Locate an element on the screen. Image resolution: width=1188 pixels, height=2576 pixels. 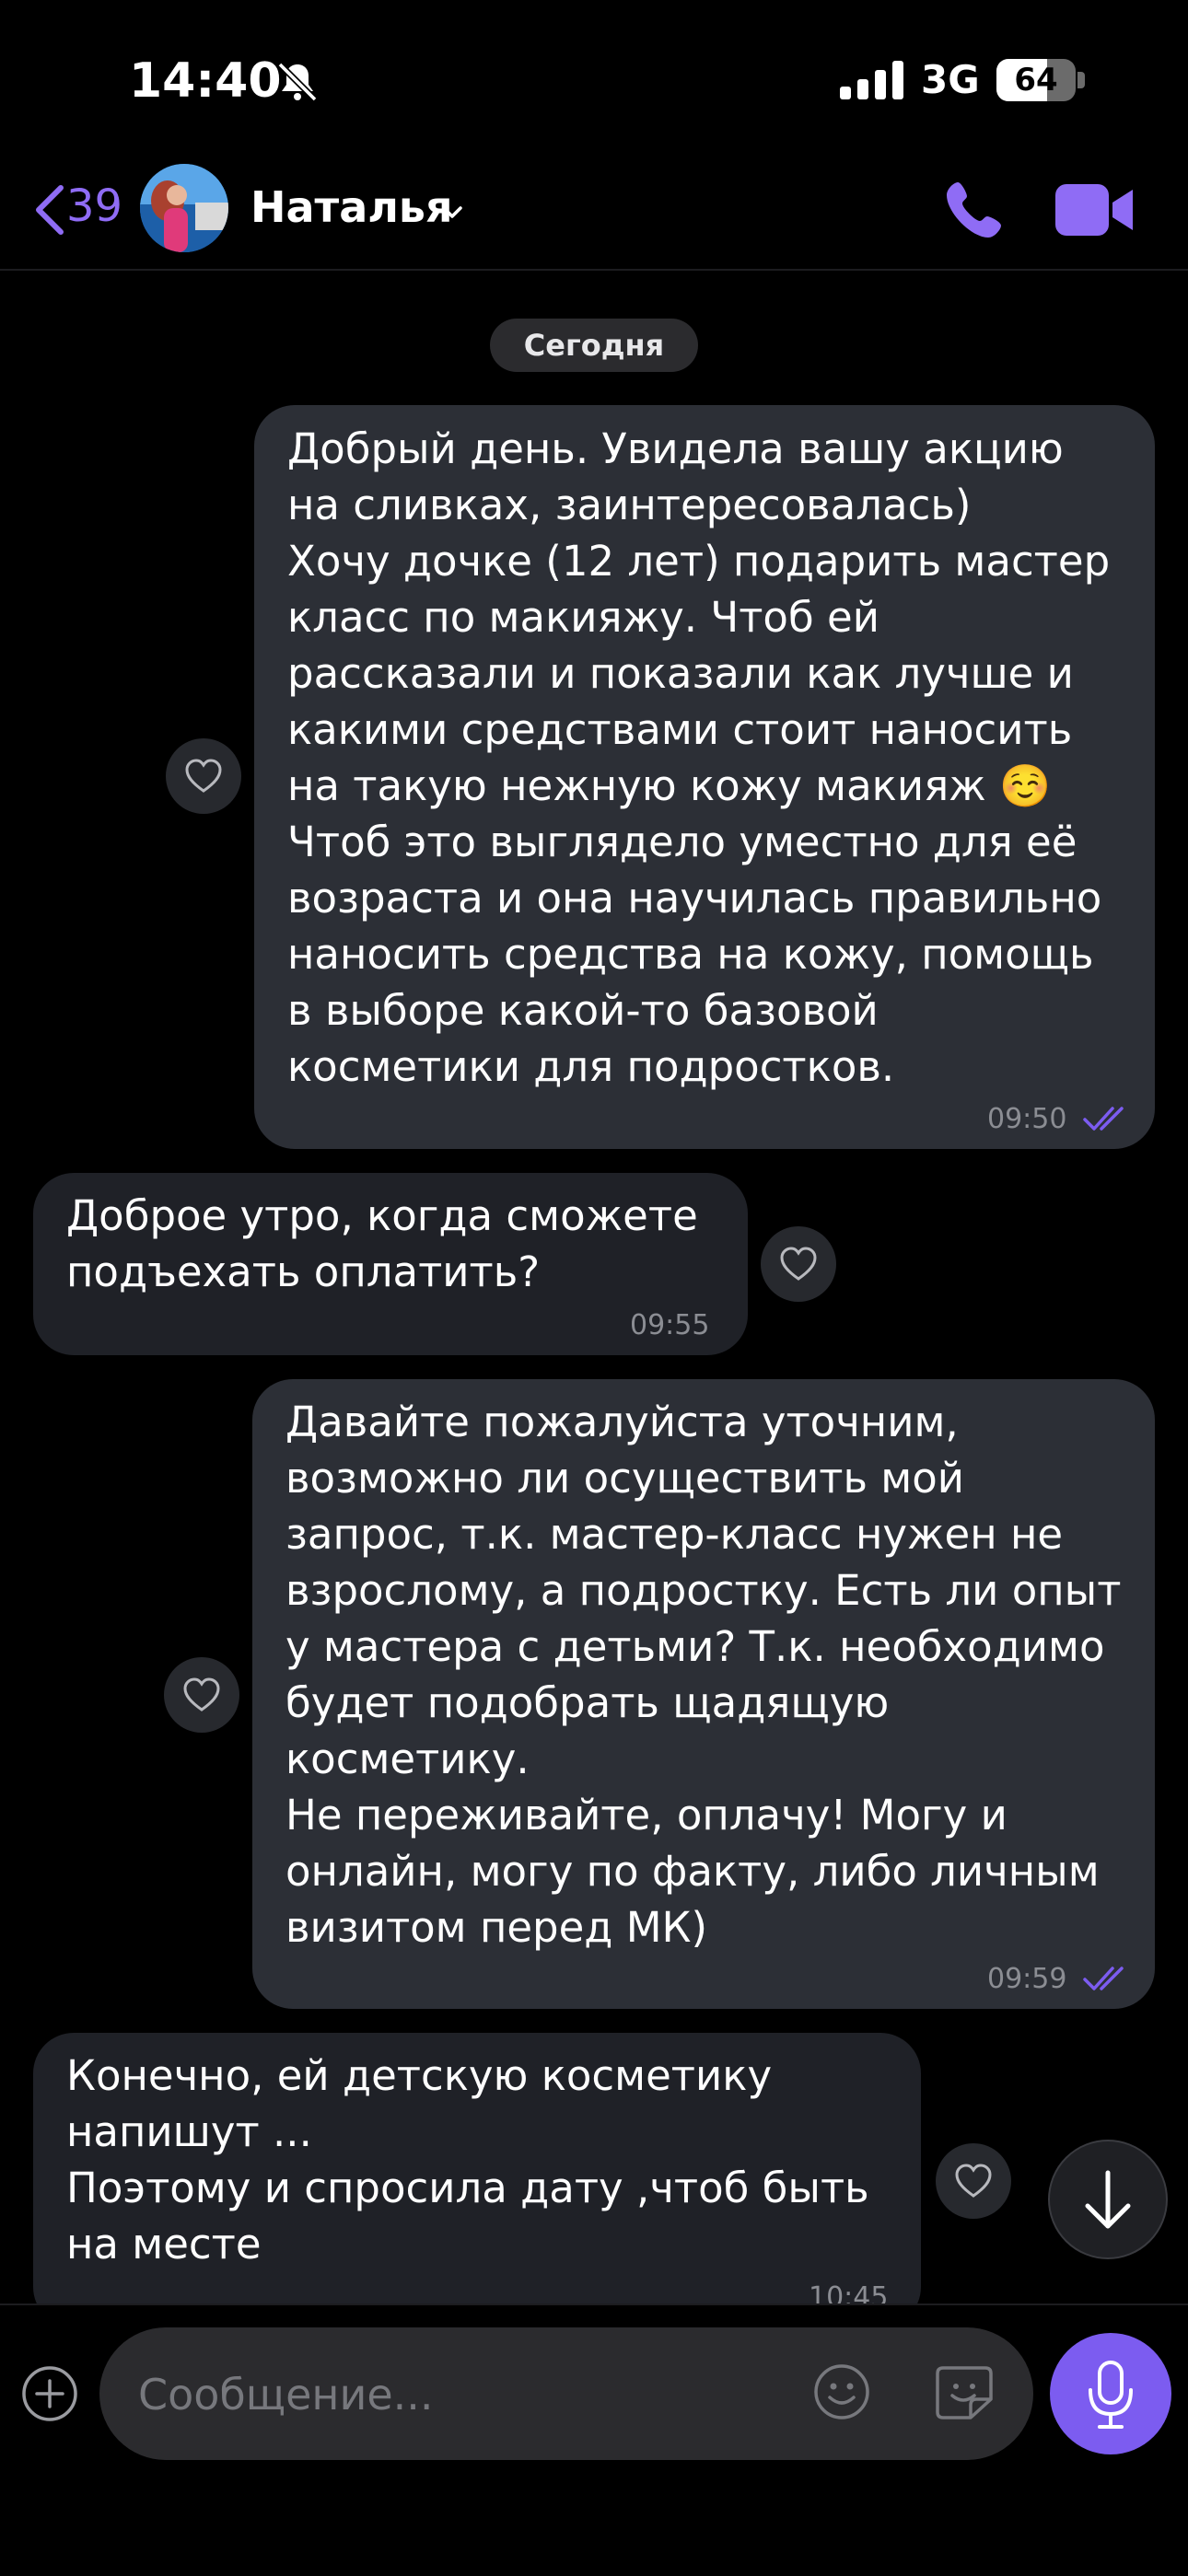
chevron-down-icon is located at coordinates (452, 212).